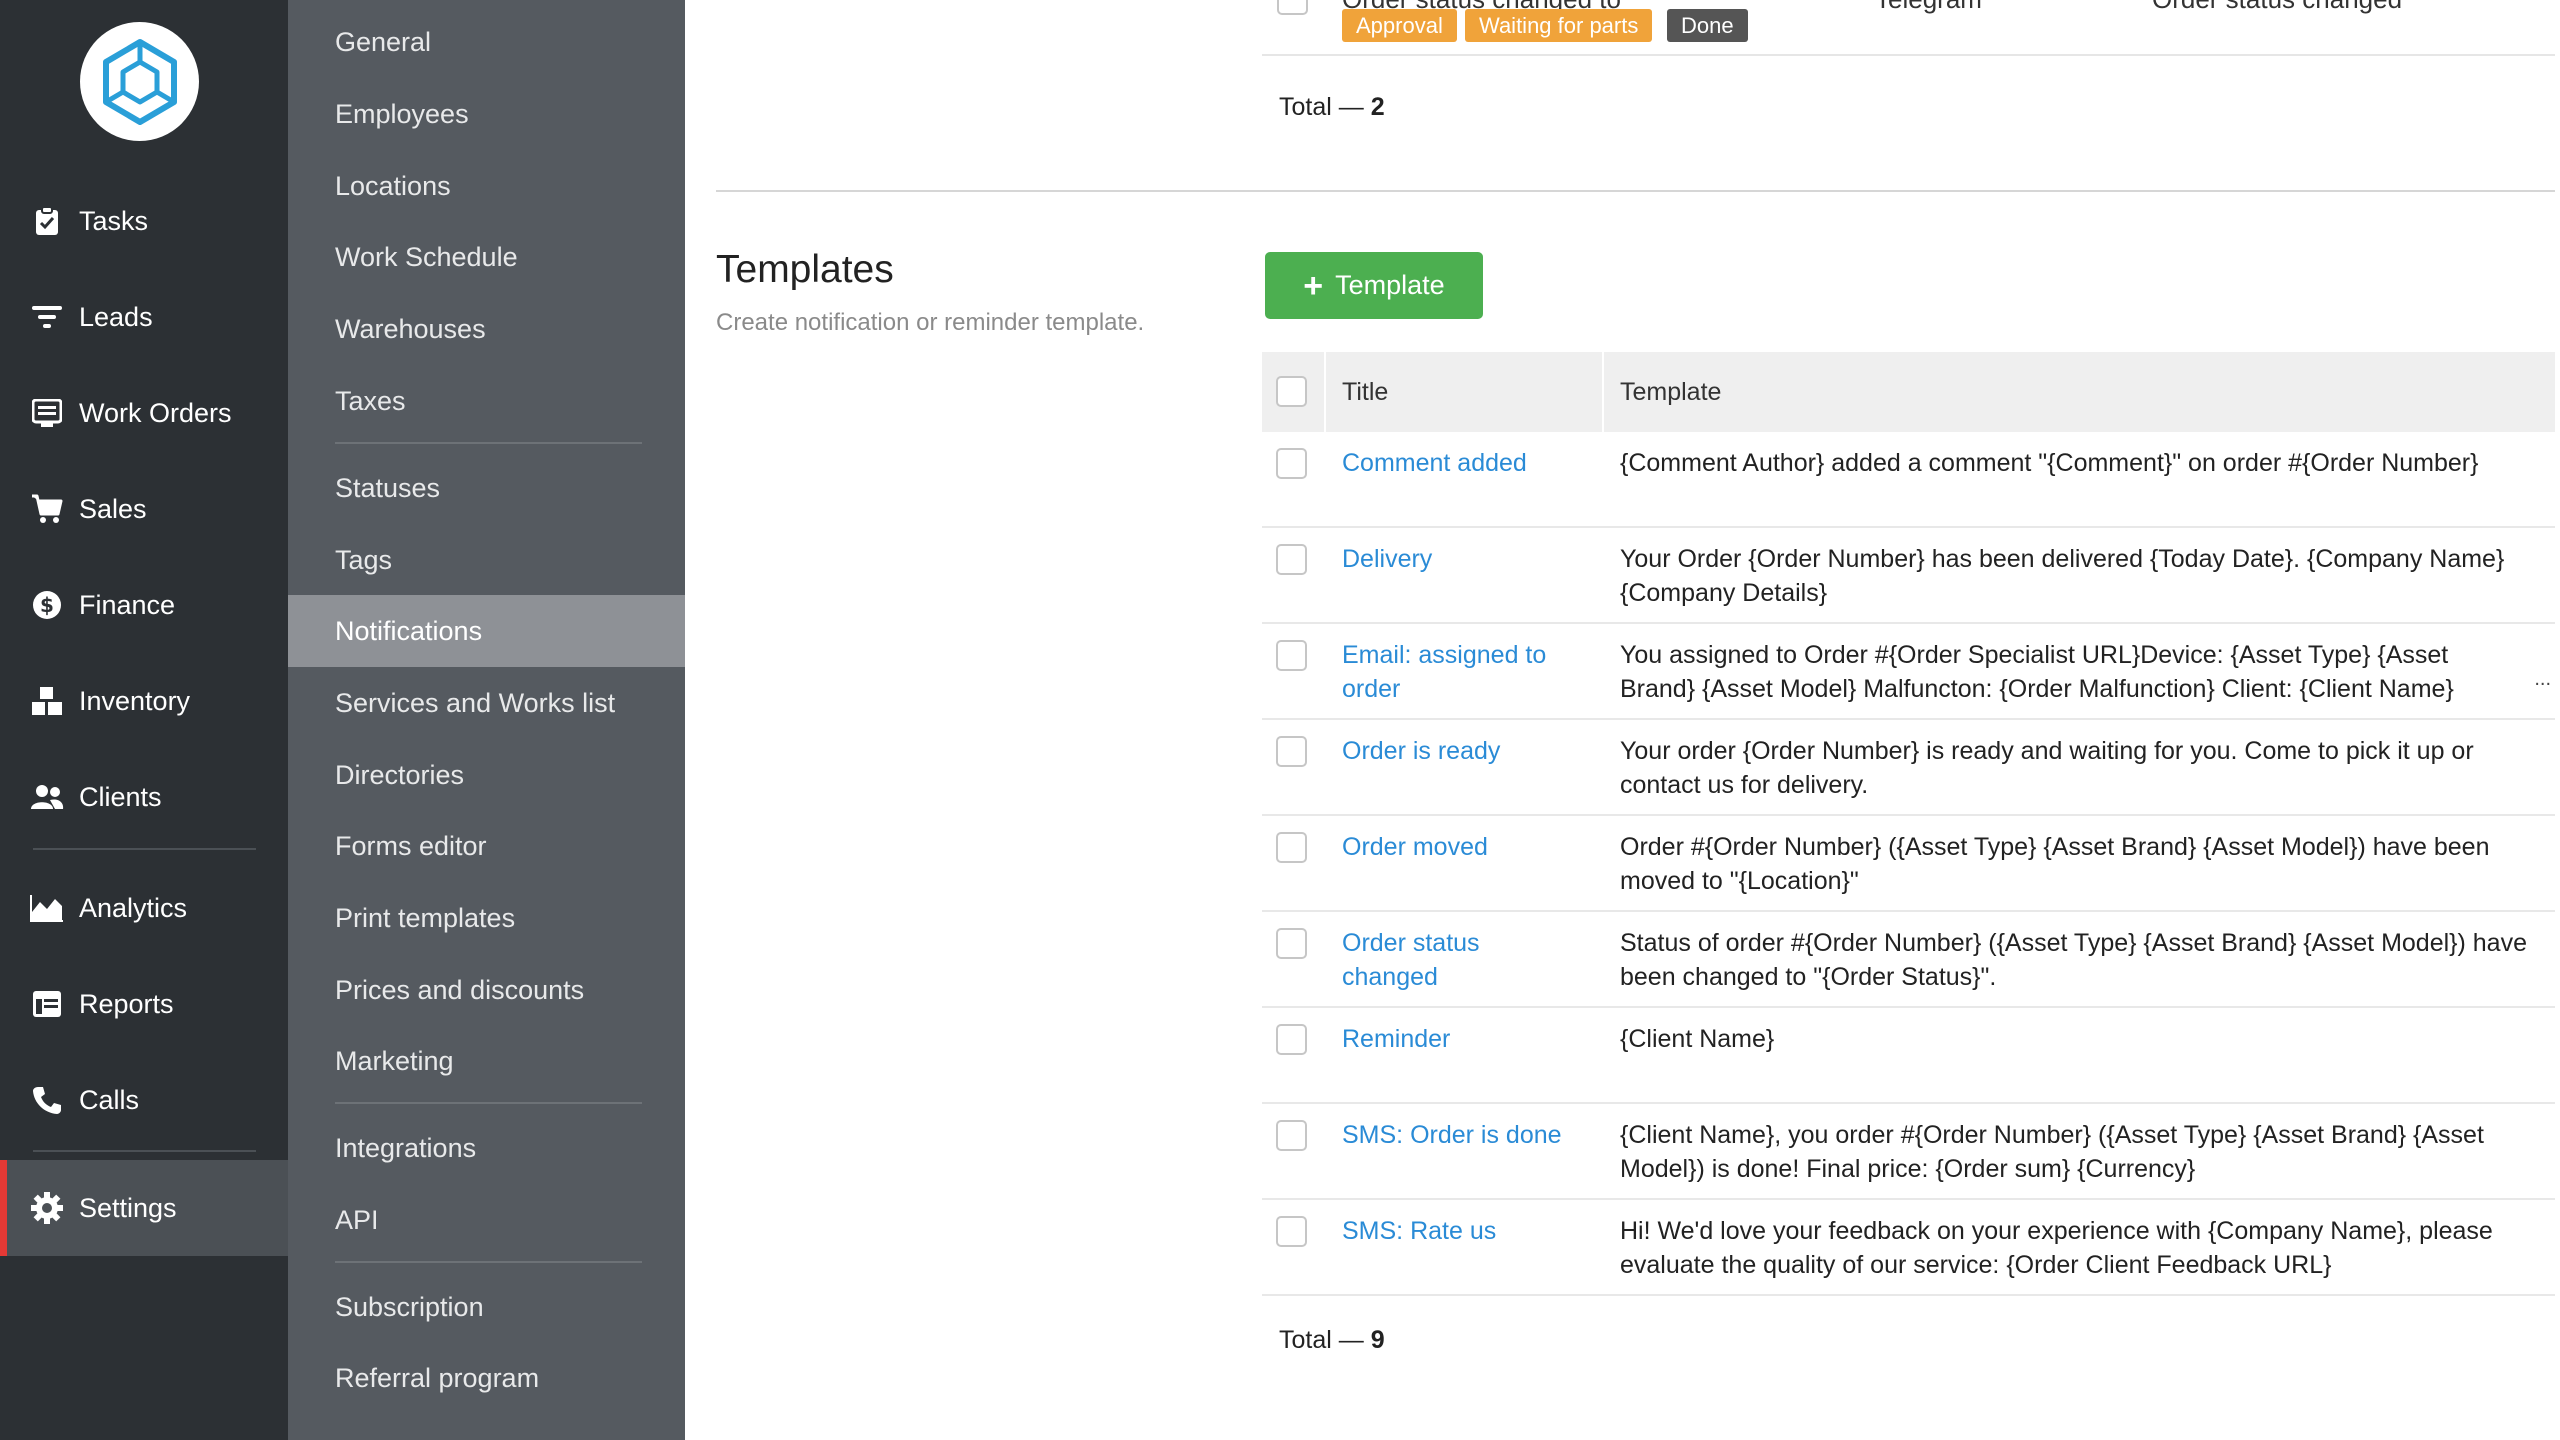 This screenshot has width=2560, height=1440. I want to click on nav-item-clients: Clients, so click(144, 797).